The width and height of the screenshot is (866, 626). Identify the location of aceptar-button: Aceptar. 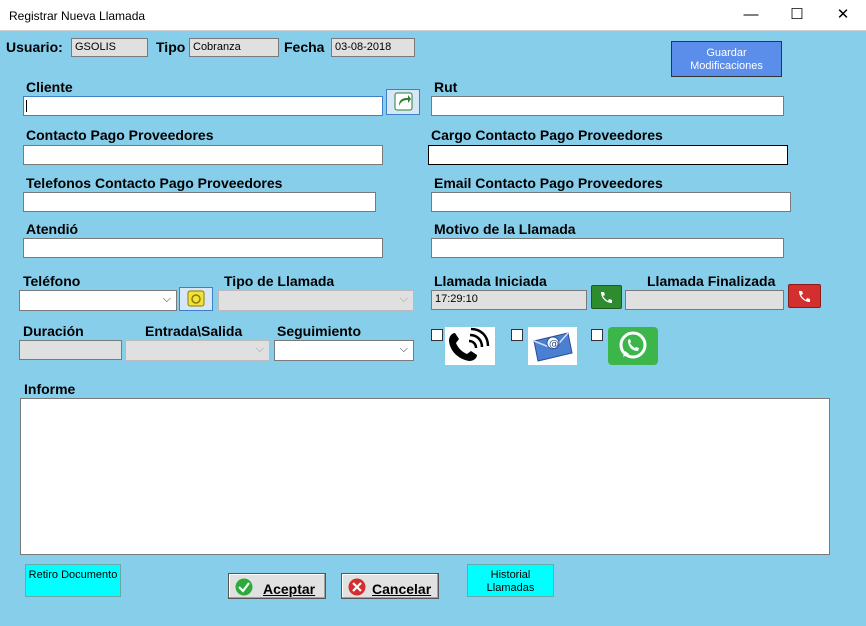
(277, 586).